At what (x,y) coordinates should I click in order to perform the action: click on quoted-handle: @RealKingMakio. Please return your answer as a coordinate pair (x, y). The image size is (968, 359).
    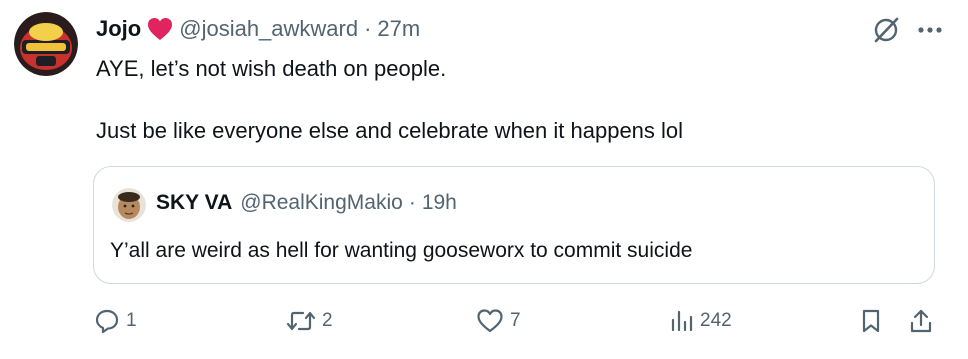
    Looking at the image, I should click on (321, 202).